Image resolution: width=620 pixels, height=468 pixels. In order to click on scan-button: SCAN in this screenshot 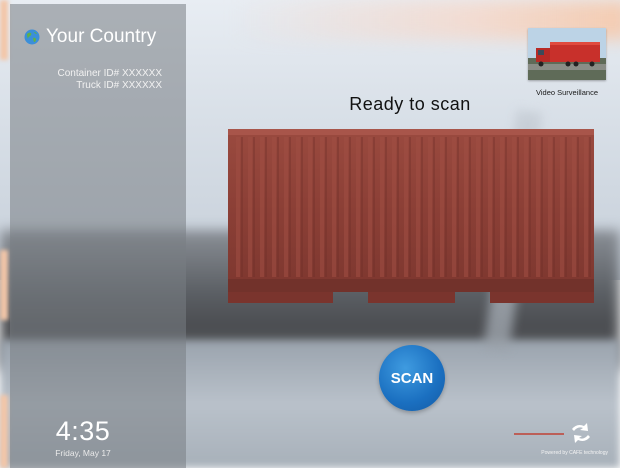, I will do `click(412, 378)`.